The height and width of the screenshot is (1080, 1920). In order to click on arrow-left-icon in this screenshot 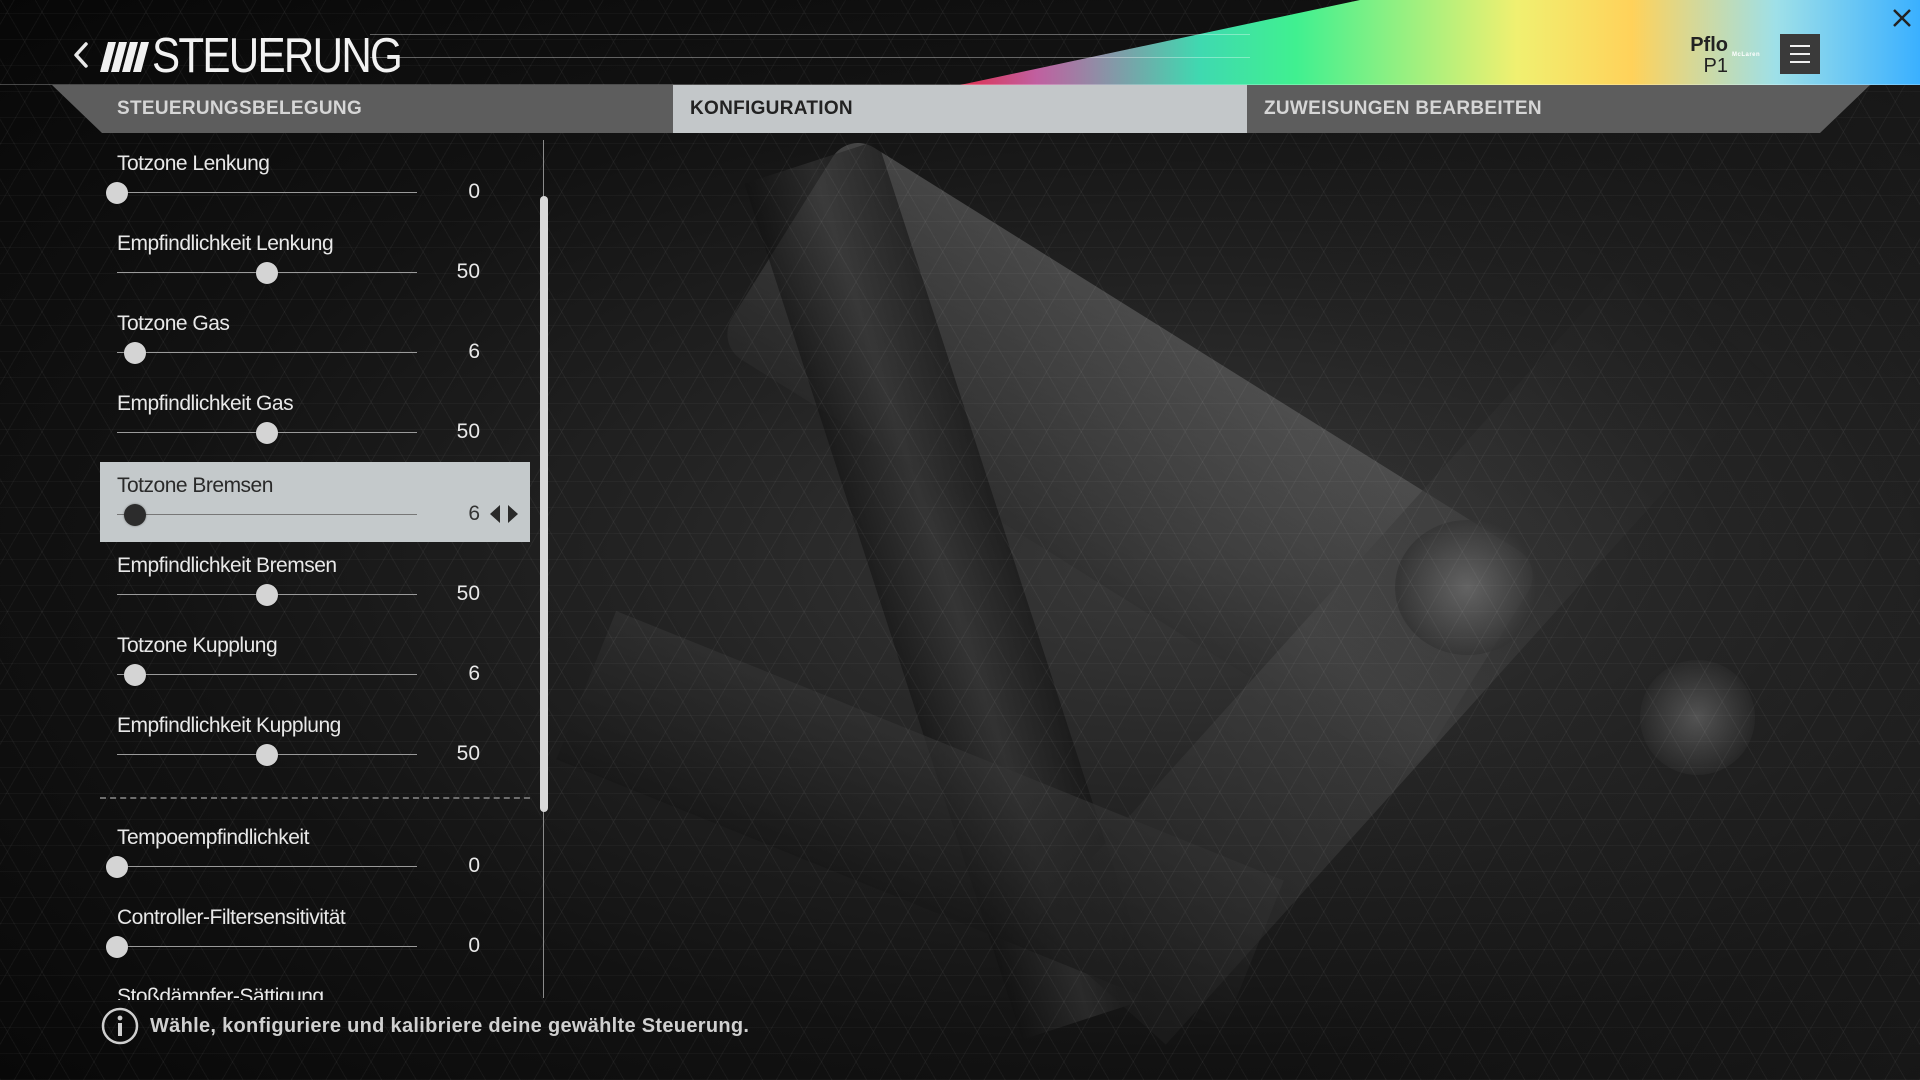, I will do `click(495, 514)`.